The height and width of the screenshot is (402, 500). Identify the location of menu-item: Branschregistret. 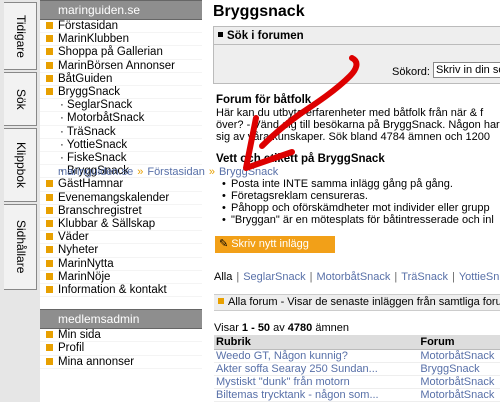
(121, 212).